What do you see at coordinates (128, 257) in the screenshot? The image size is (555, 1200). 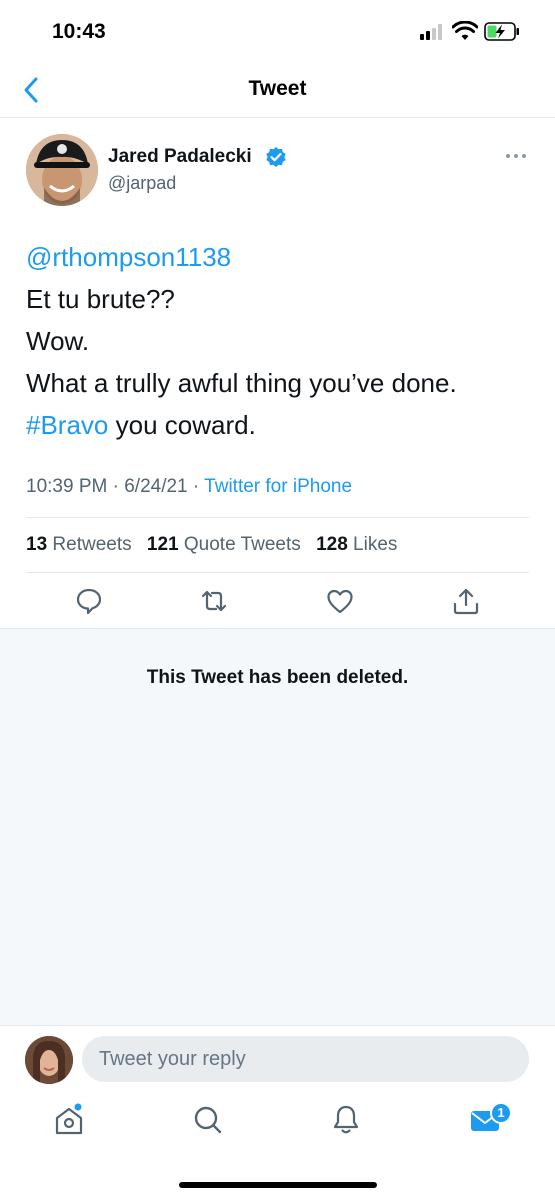 I see `mention-link: @rthompson1138` at bounding box center [128, 257].